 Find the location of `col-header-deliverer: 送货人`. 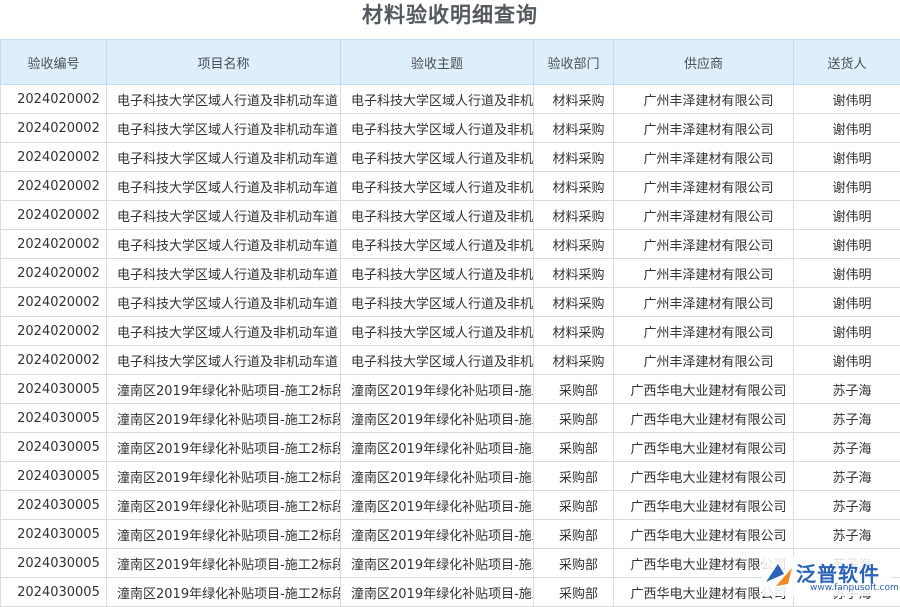

col-header-deliverer: 送货人 is located at coordinates (847, 62).